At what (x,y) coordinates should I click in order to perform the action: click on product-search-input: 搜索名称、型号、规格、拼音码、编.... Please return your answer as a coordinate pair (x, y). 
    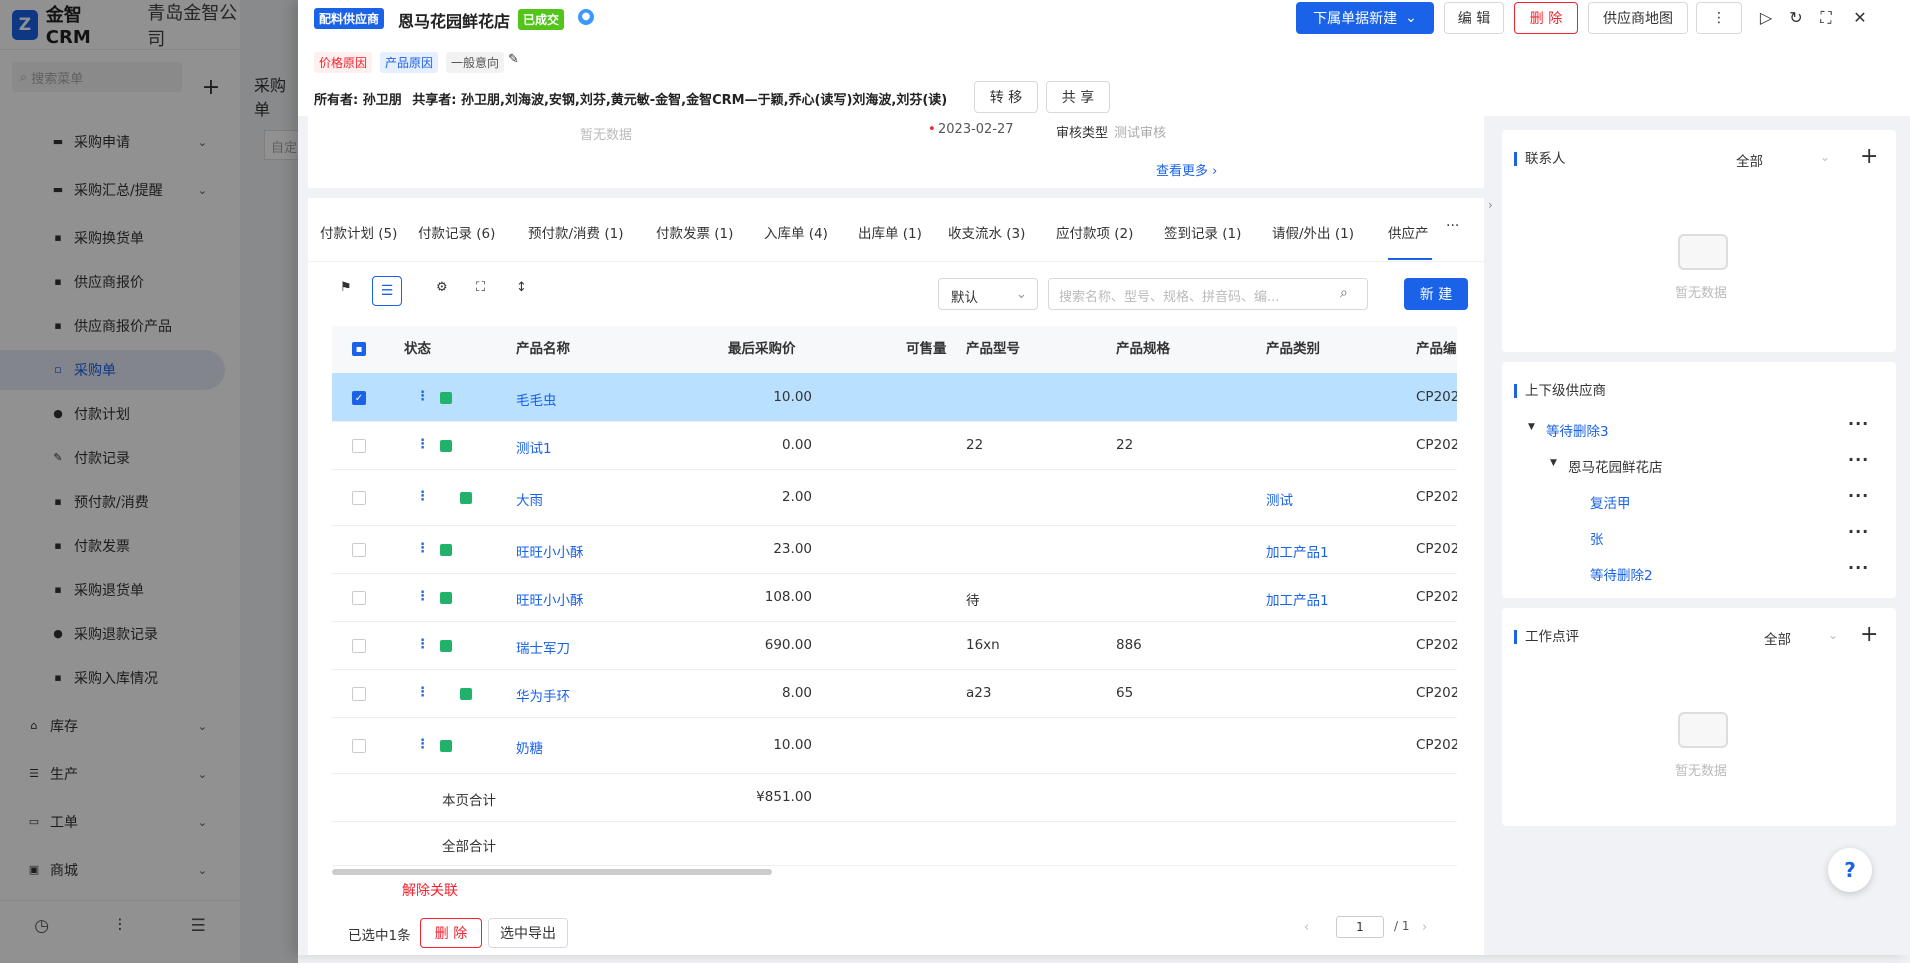
    Looking at the image, I should click on (1208, 294).